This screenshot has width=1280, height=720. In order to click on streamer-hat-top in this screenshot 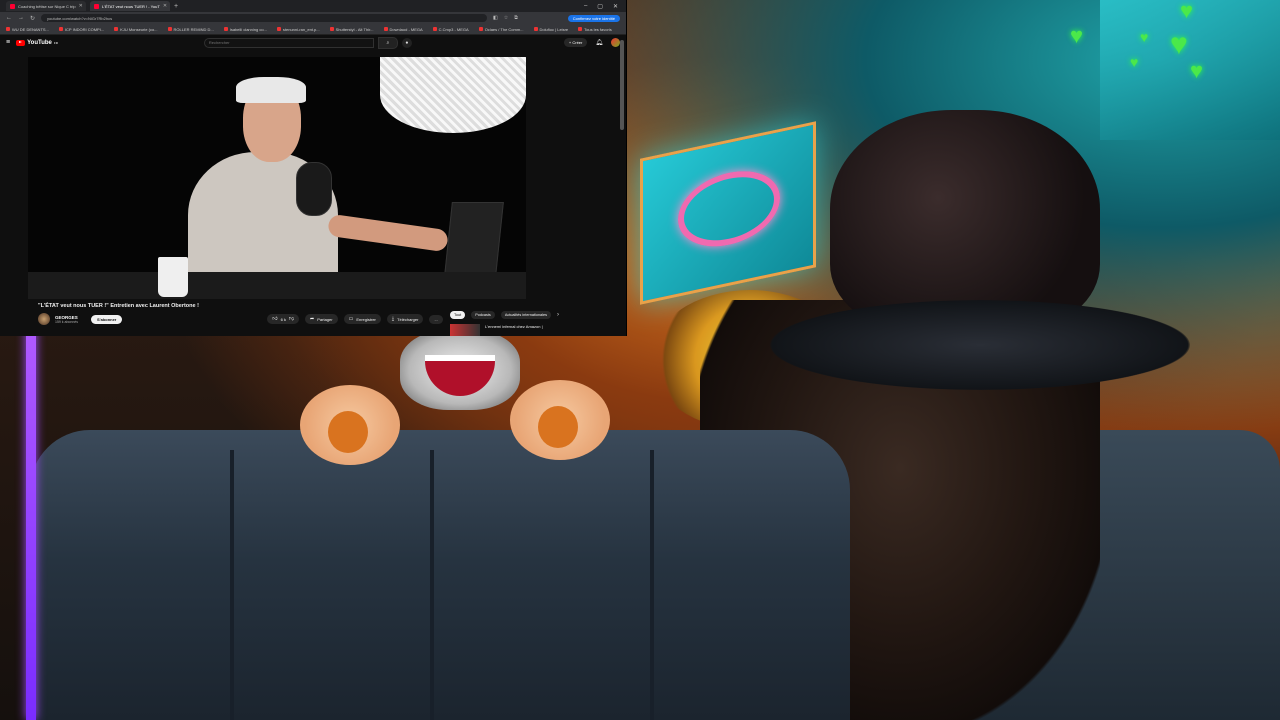, I will do `click(965, 220)`.